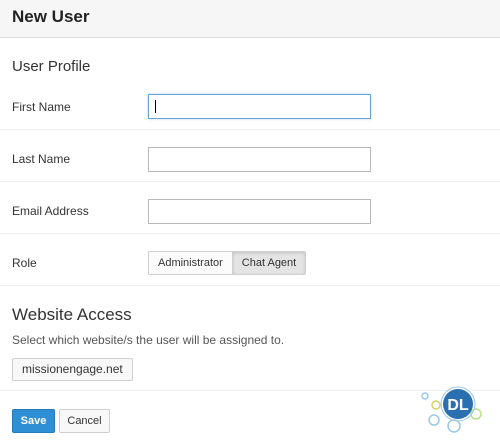 The width and height of the screenshot is (500, 442). Describe the element at coordinates (268, 263) in the screenshot. I see `role-chat-agent-button: Chat Agent` at that location.